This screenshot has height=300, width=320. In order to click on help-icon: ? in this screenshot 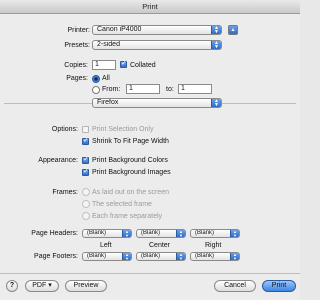, I will do `click(12, 286)`.